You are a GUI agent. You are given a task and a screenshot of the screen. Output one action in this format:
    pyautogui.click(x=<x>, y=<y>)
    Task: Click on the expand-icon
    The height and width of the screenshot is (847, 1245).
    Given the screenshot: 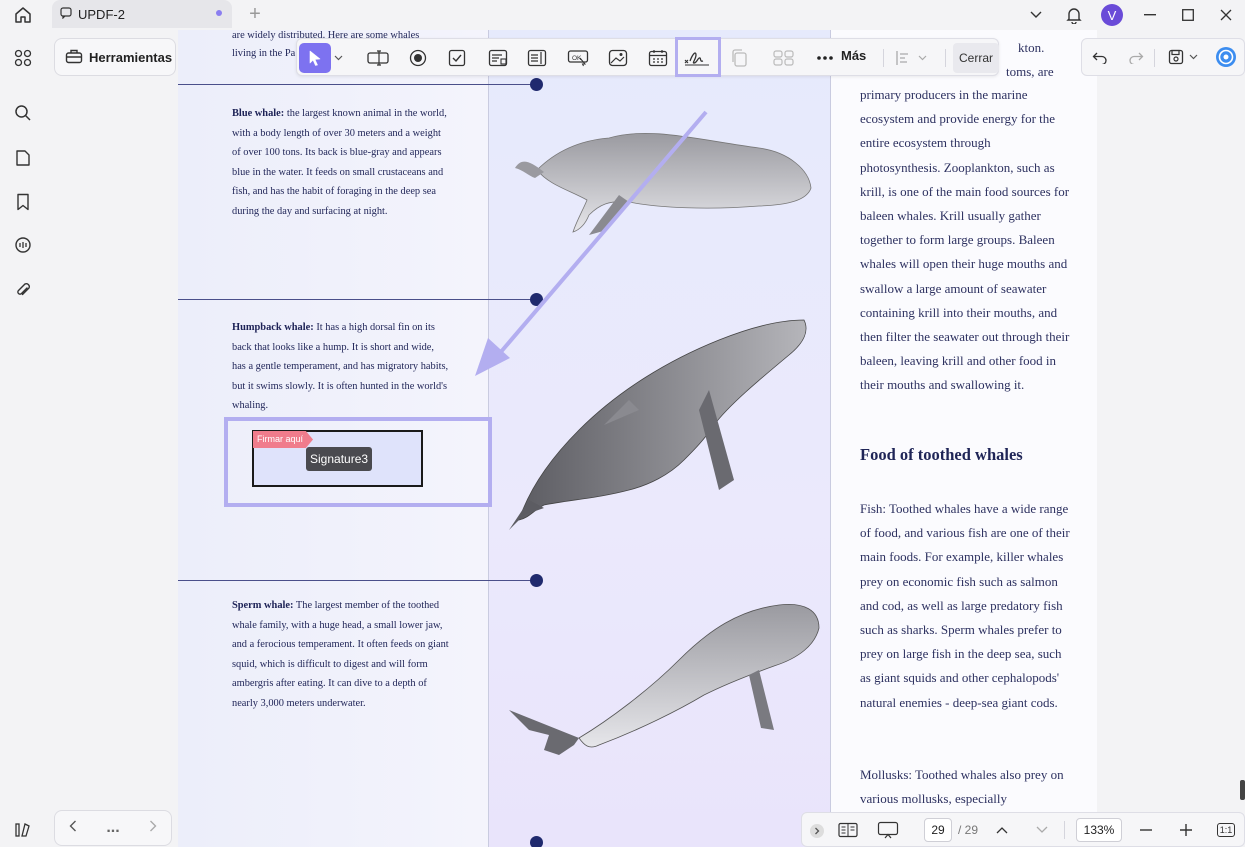 What is the action you would take?
    pyautogui.click(x=817, y=831)
    